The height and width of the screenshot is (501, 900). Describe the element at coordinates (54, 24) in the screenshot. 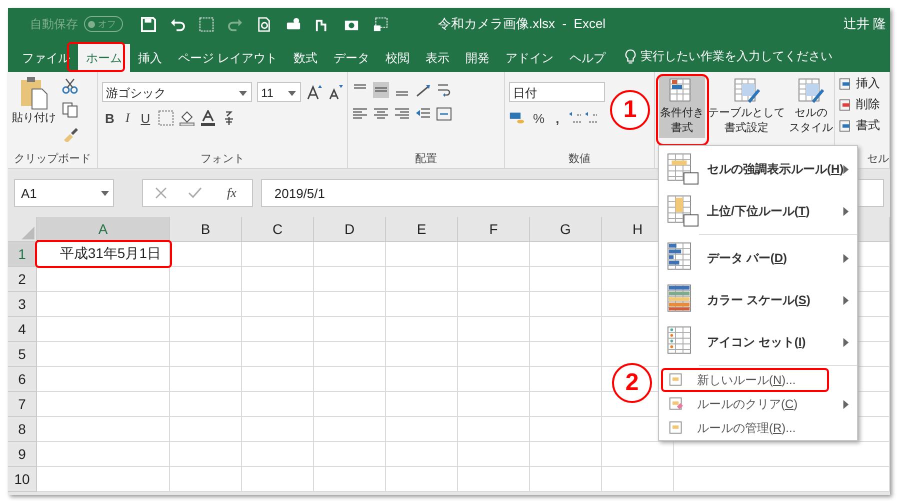

I see `autosave-label: 自動保存` at that location.